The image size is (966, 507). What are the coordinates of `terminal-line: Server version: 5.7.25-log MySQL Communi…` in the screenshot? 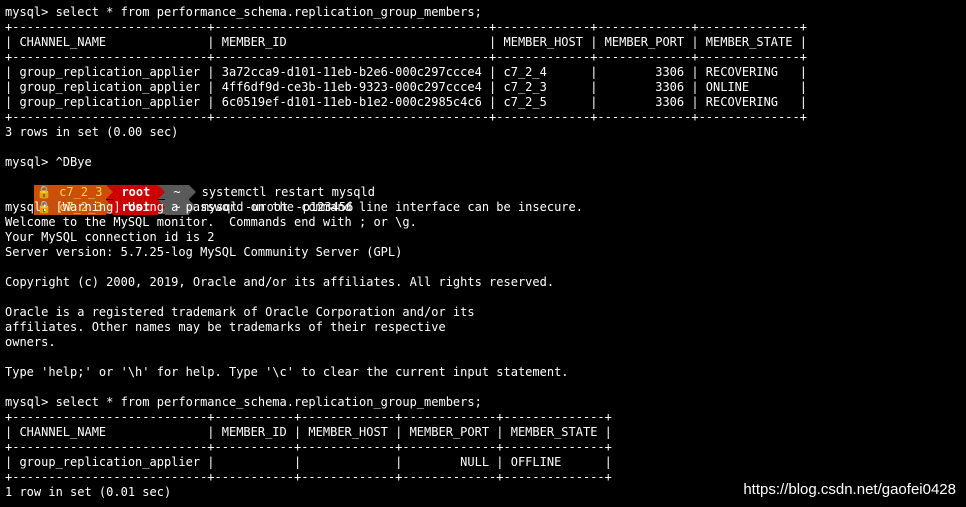 It's located at (204, 252).